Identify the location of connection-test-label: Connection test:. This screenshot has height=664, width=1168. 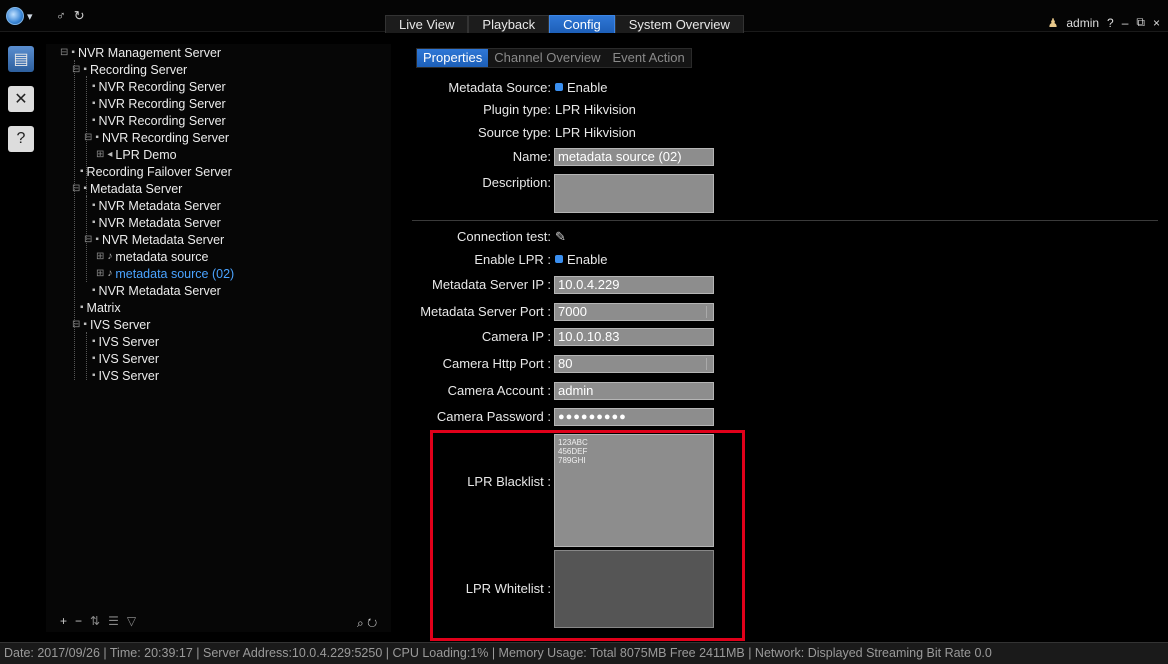
(504, 236).